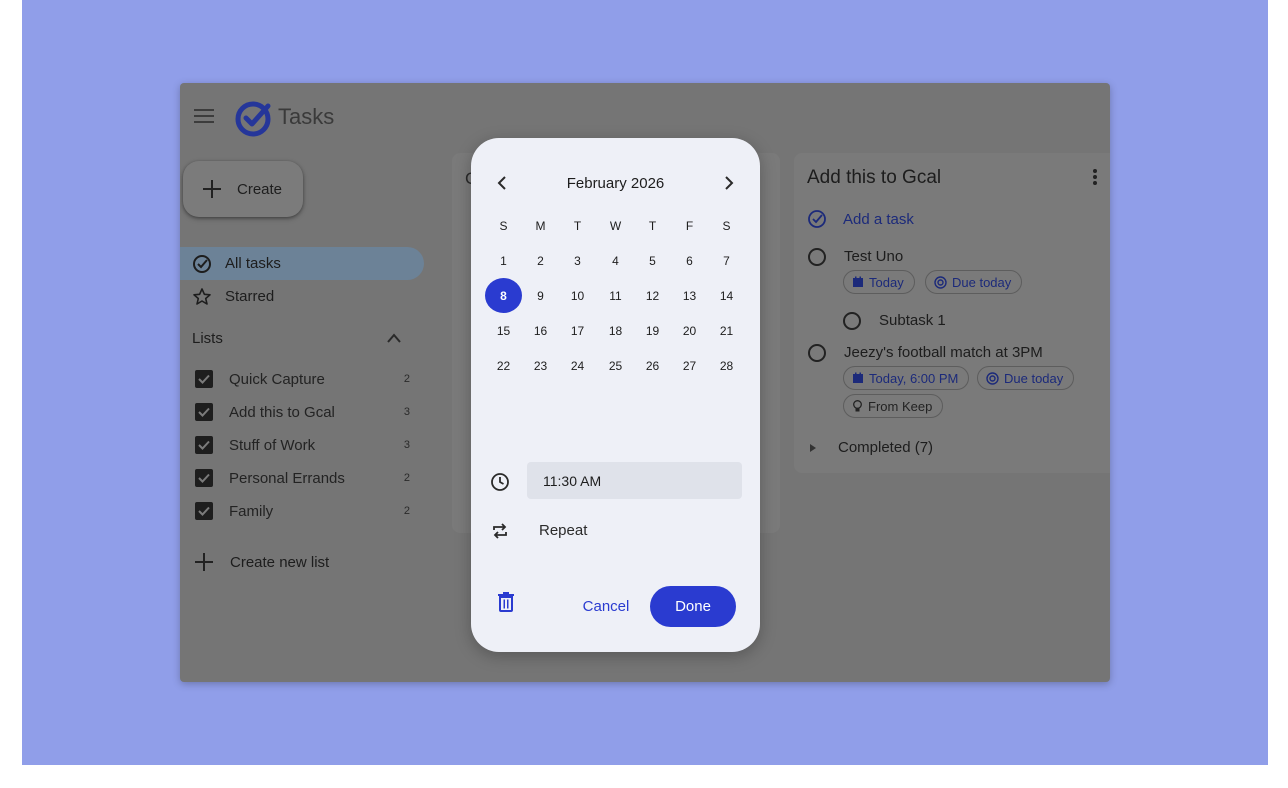  I want to click on weekday-header: W, so click(615, 225).